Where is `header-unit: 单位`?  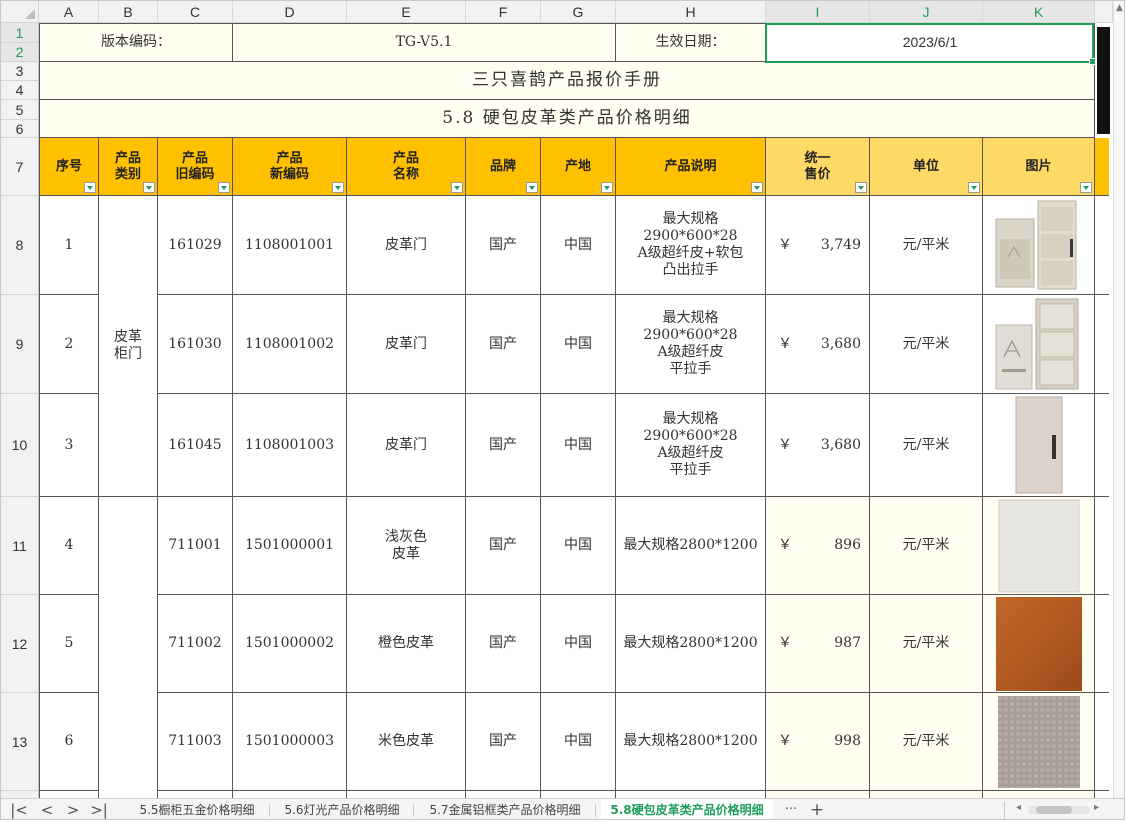 header-unit: 单位 is located at coordinates (926, 167).